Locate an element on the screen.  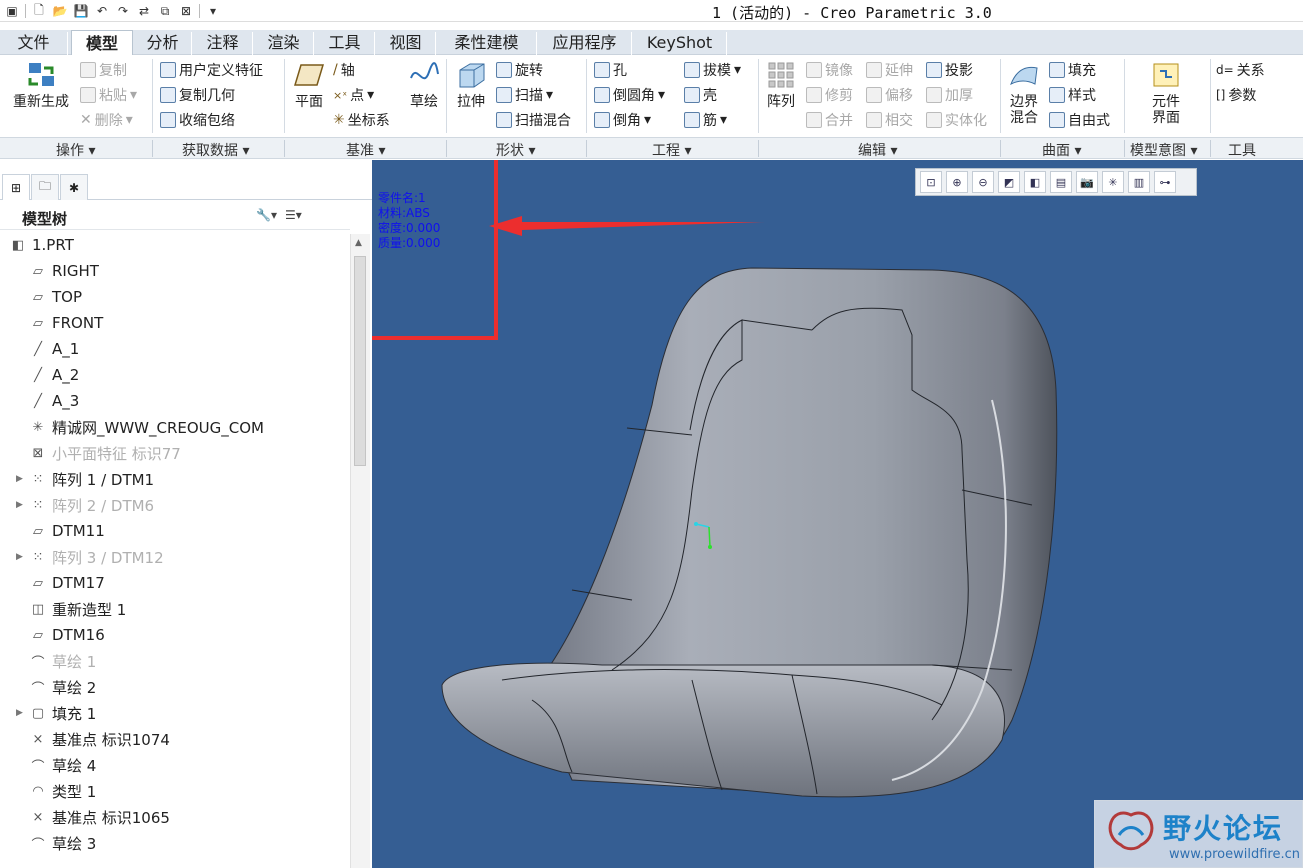
extrude-button: 拉伸 is located at coordinates (471, 85).